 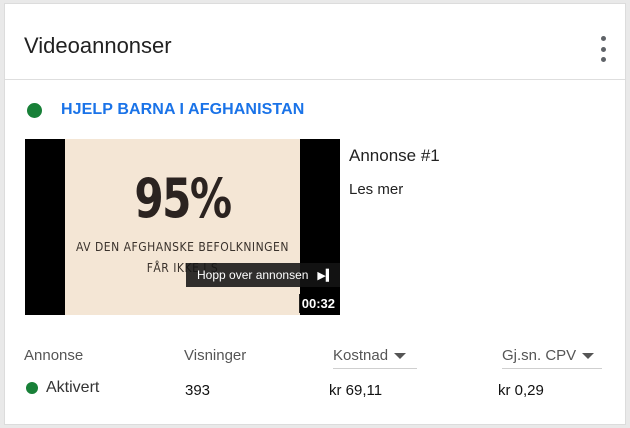 What do you see at coordinates (215, 355) in the screenshot?
I see `column-header-views: Visninger` at bounding box center [215, 355].